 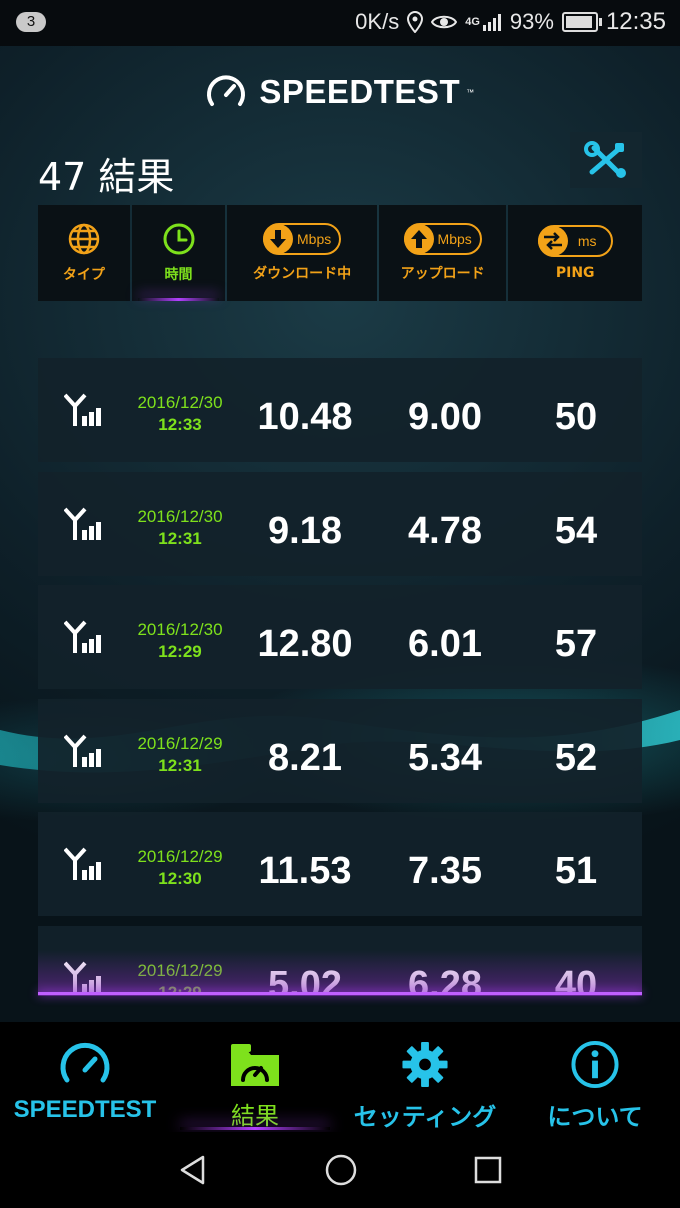 What do you see at coordinates (305, 979) in the screenshot?
I see `result-download: 5.02` at bounding box center [305, 979].